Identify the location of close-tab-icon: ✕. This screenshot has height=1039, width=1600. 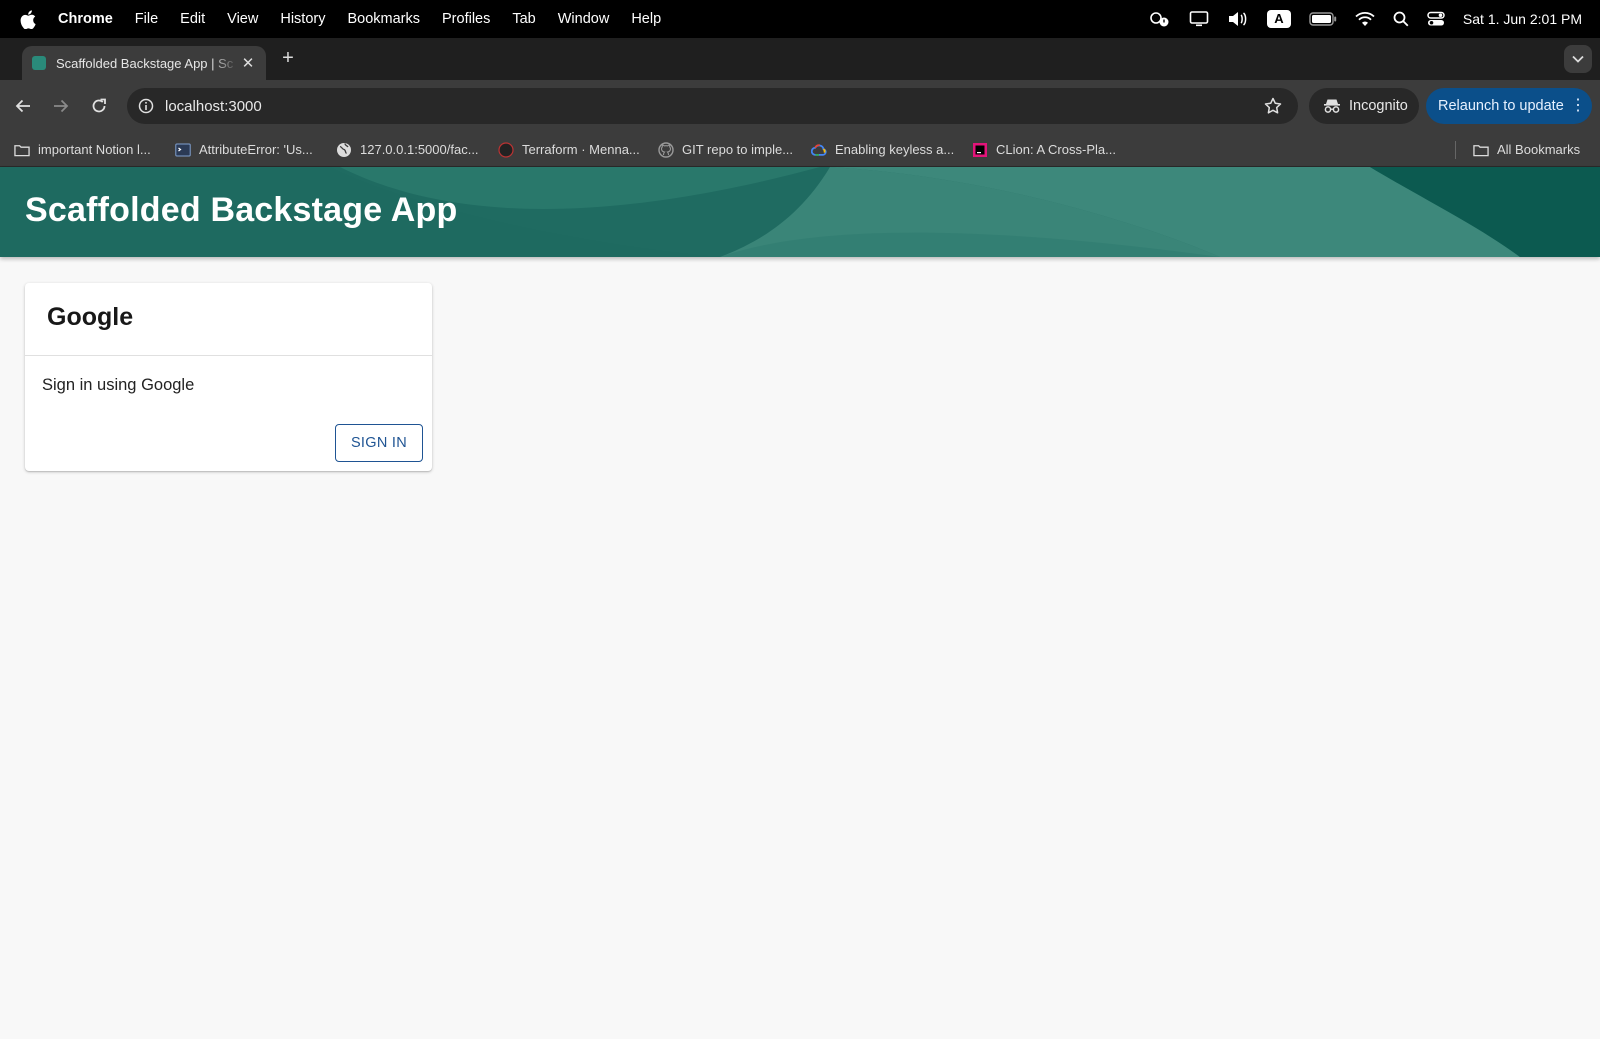
(248, 63).